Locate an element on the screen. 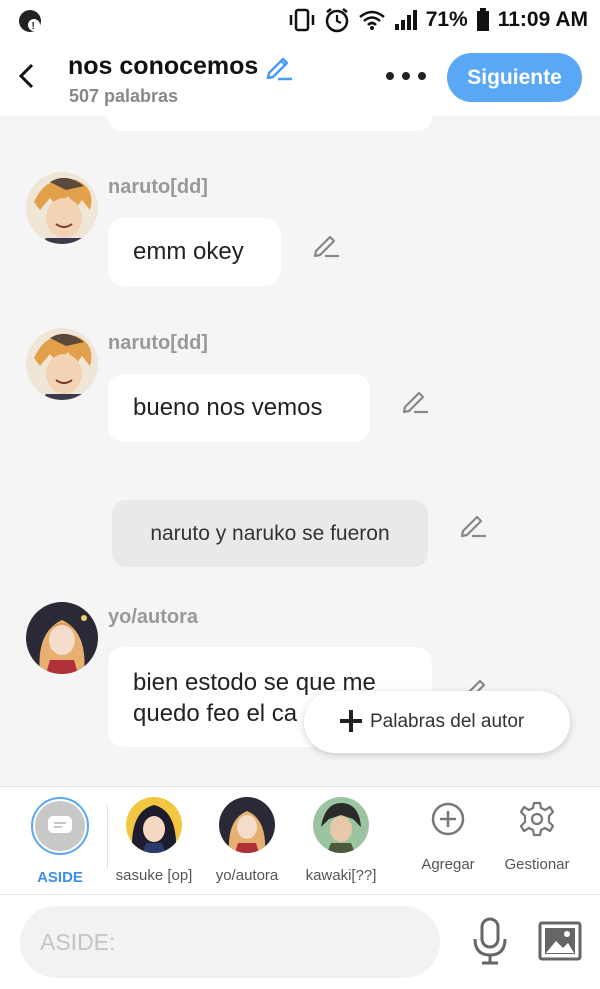 This screenshot has width=600, height=989. message-input is located at coordinates (230, 942).